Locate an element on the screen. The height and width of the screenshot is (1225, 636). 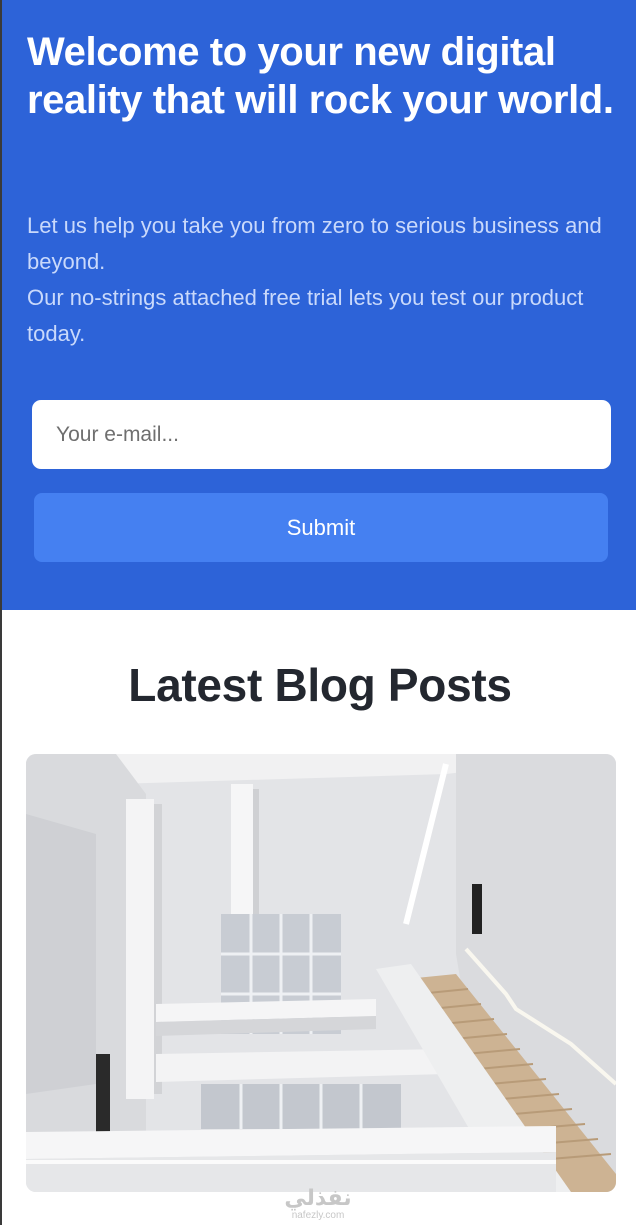
watermark-brand: نفذلي is located at coordinates (318, 1197).